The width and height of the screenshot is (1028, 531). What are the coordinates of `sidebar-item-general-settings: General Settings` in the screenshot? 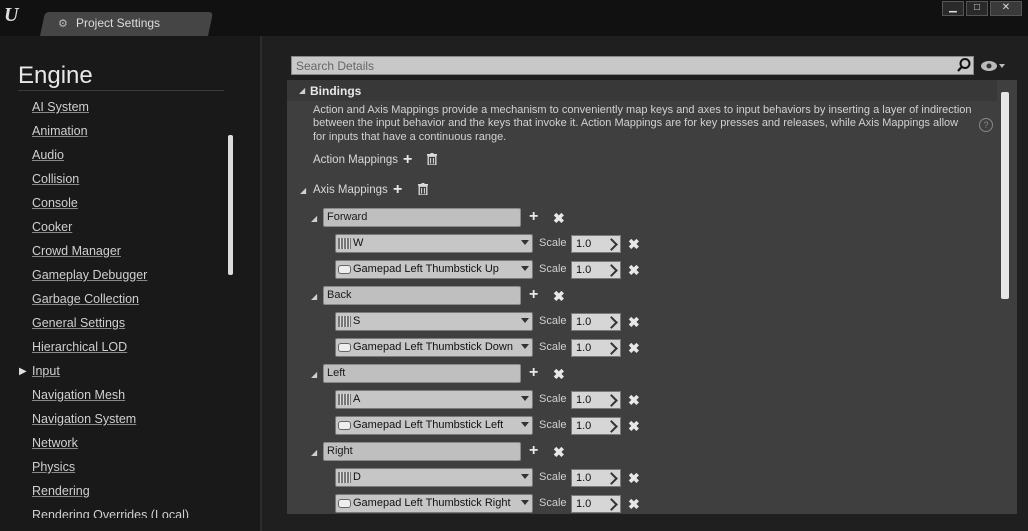 It's located at (78, 323).